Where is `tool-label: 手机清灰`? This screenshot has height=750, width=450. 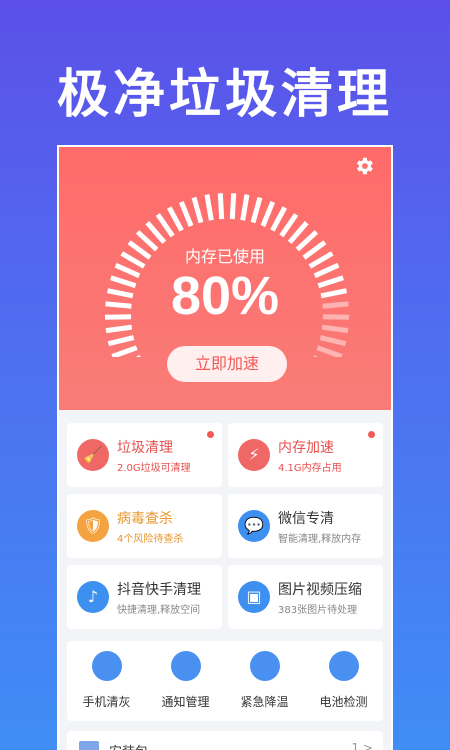
tool-label: 手机清灰 is located at coordinates (106, 702).